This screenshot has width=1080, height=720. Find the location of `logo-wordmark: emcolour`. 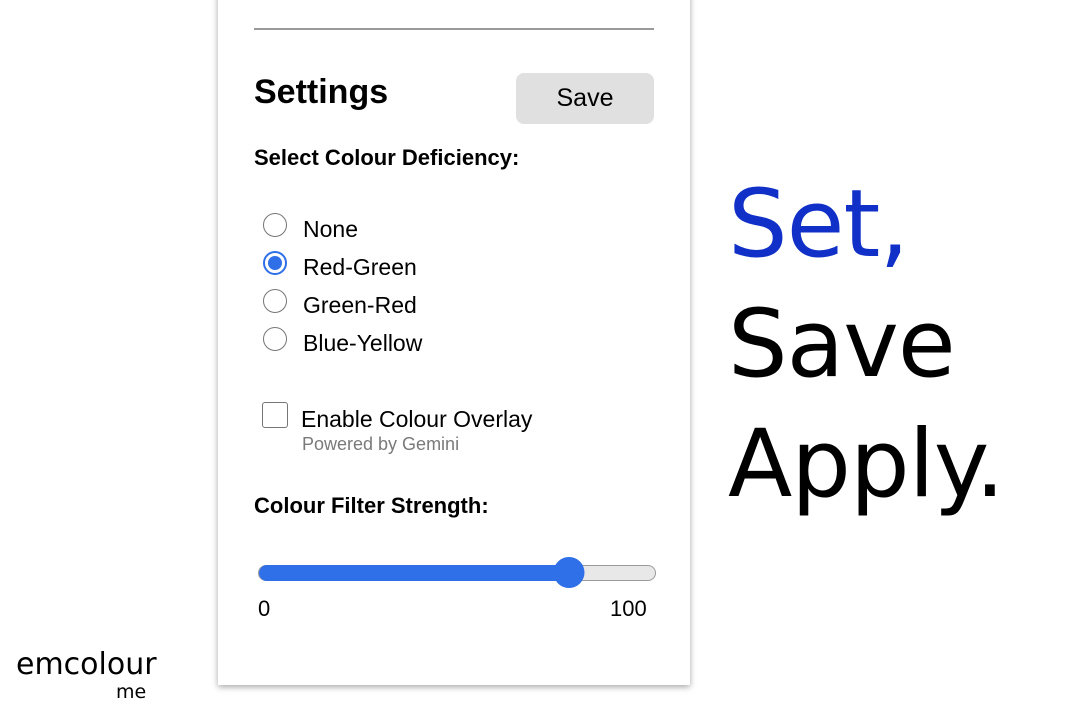

logo-wordmark: emcolour is located at coordinates (86, 664).